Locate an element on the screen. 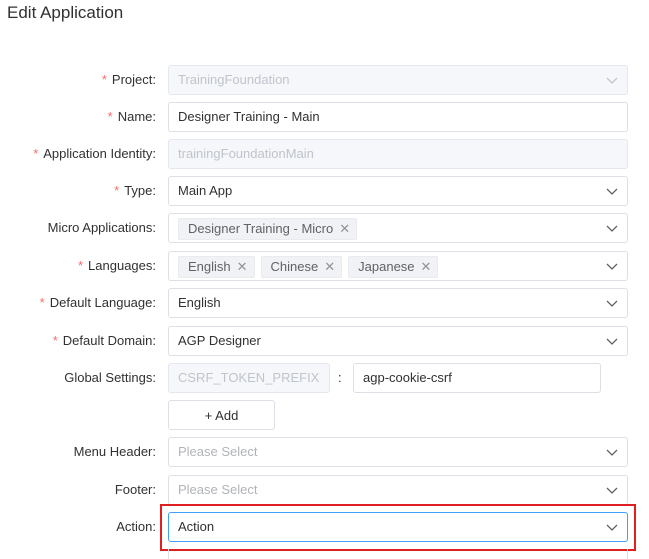 The image size is (649, 559). menu-header-label: Menu Header: is located at coordinates (114, 451).